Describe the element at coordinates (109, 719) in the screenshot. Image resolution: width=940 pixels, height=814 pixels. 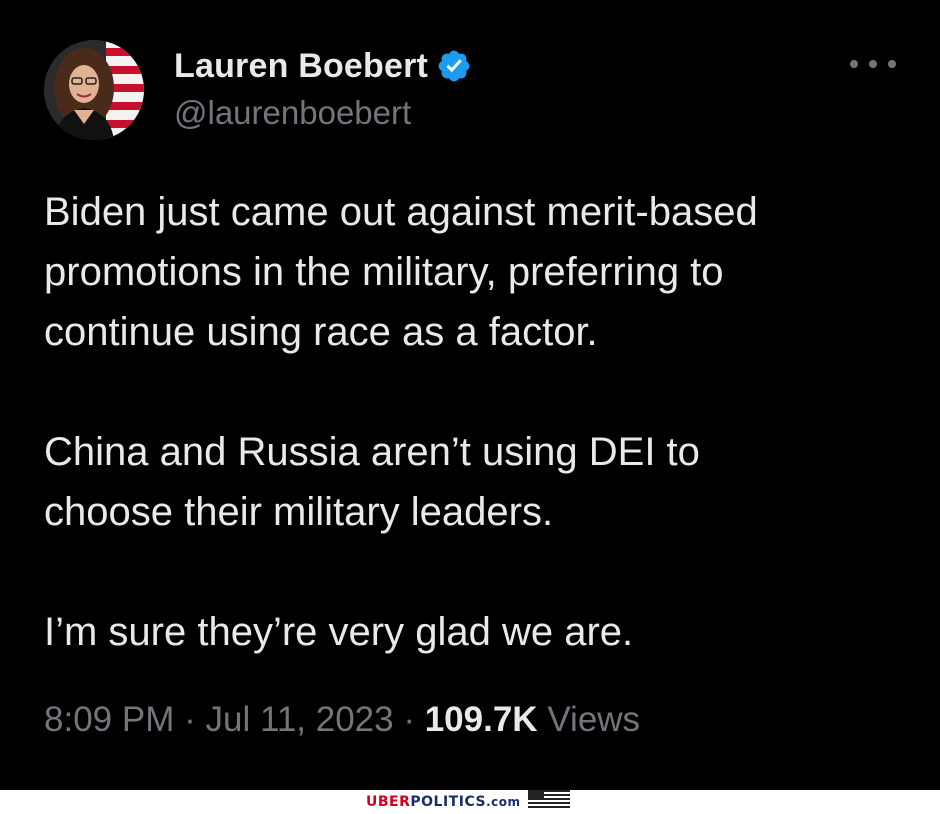
I see `tweet-time: 8:09 PM` at that location.